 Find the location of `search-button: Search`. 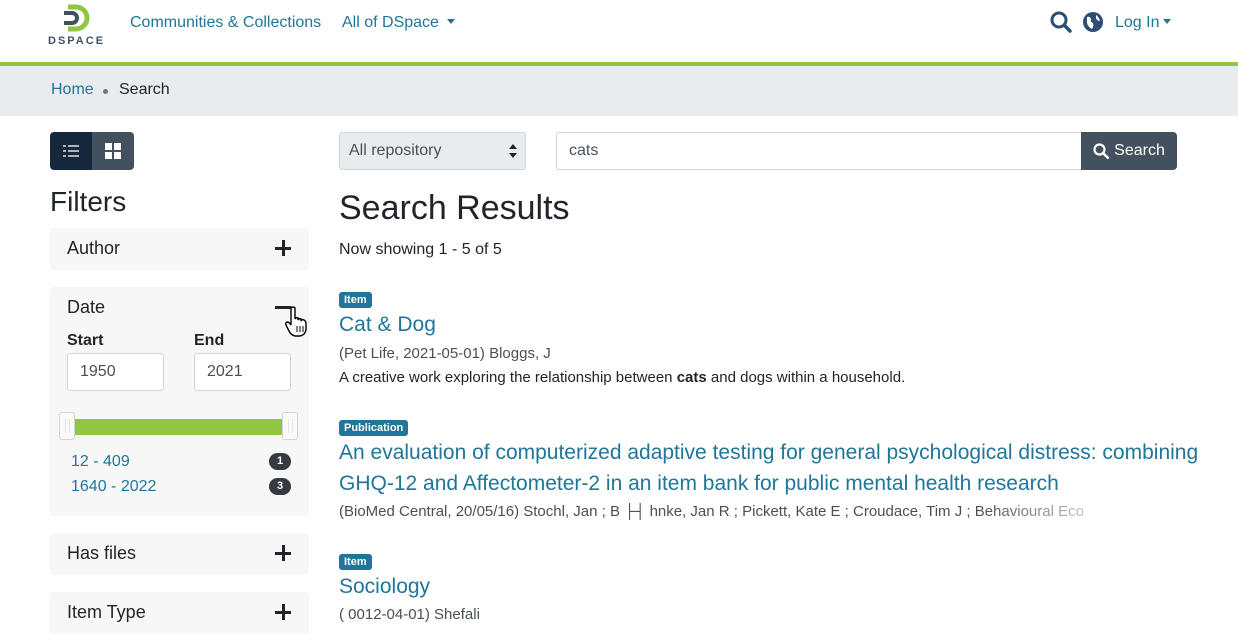

search-button: Search is located at coordinates (1129, 151).